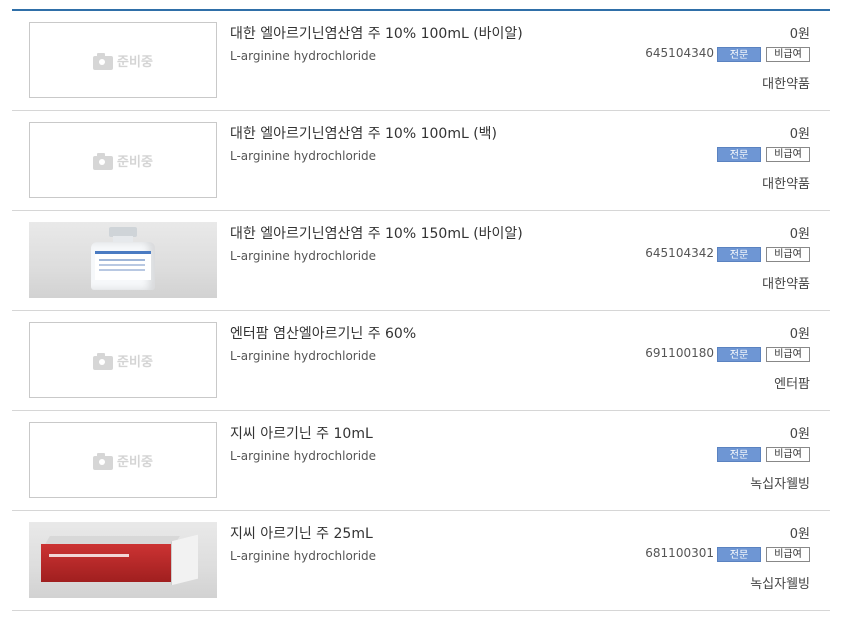  What do you see at coordinates (679, 53) in the screenshot?
I see `product-code: 645104340` at bounding box center [679, 53].